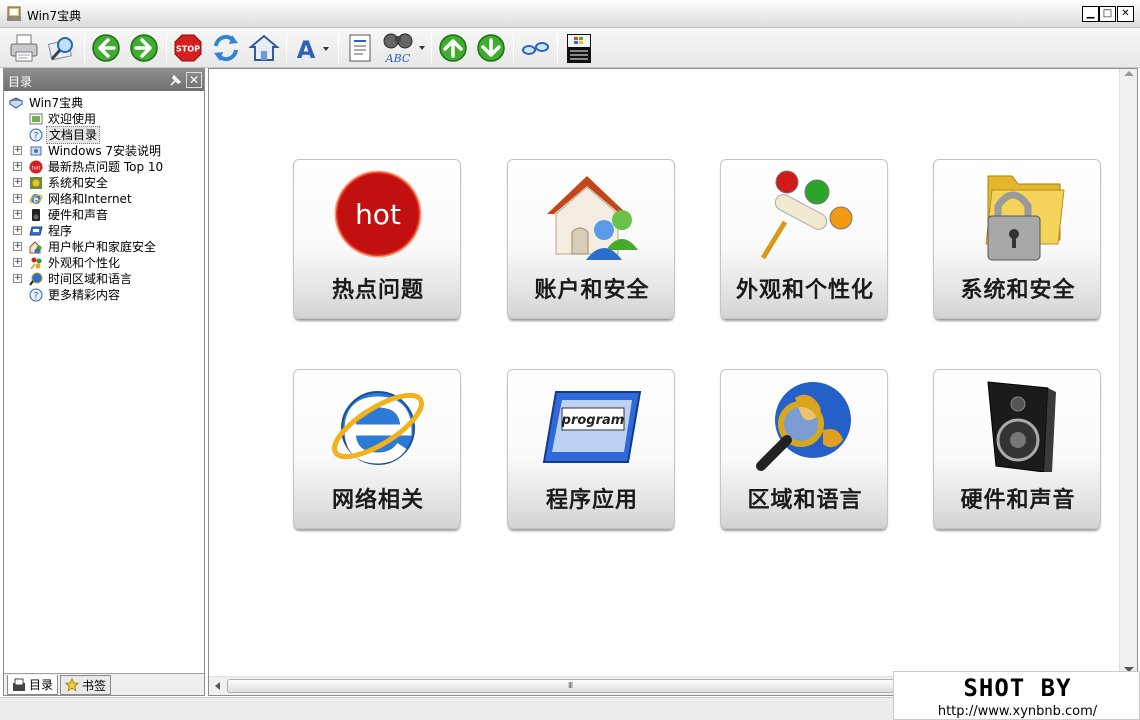  I want to click on minimize-button: ▁, so click(1090, 14).